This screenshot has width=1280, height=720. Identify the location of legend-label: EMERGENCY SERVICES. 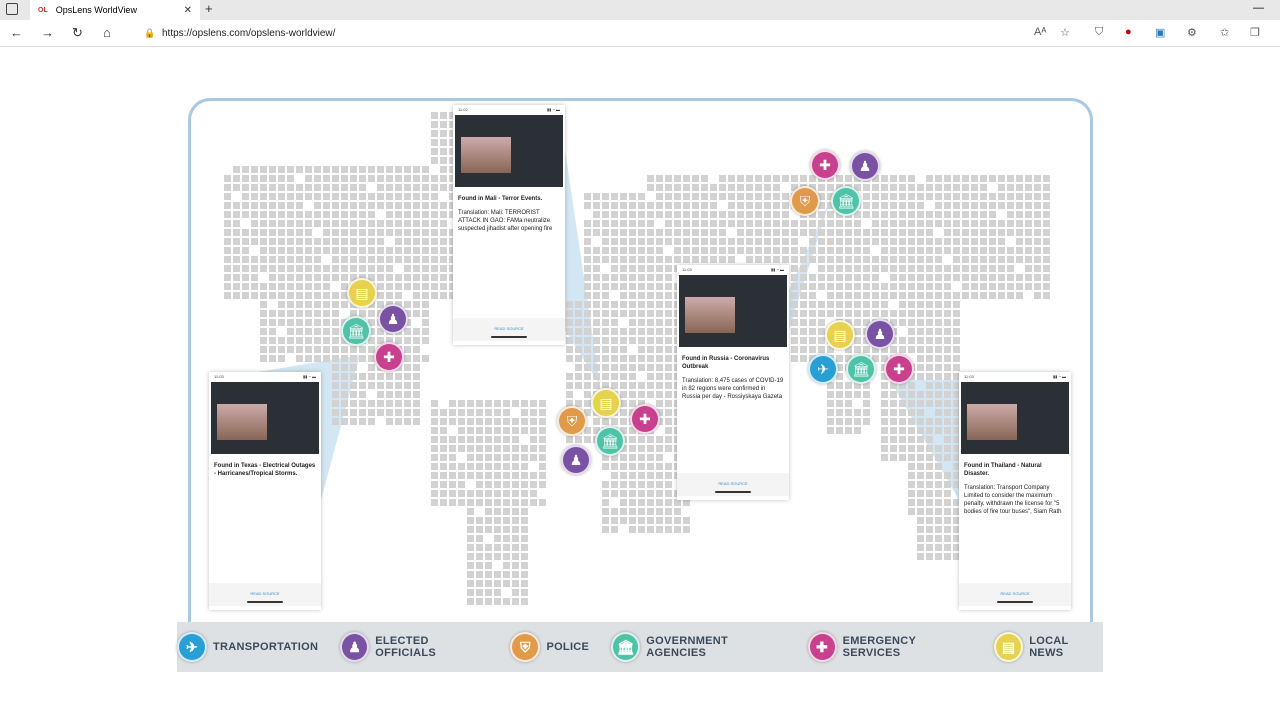
(879, 647).